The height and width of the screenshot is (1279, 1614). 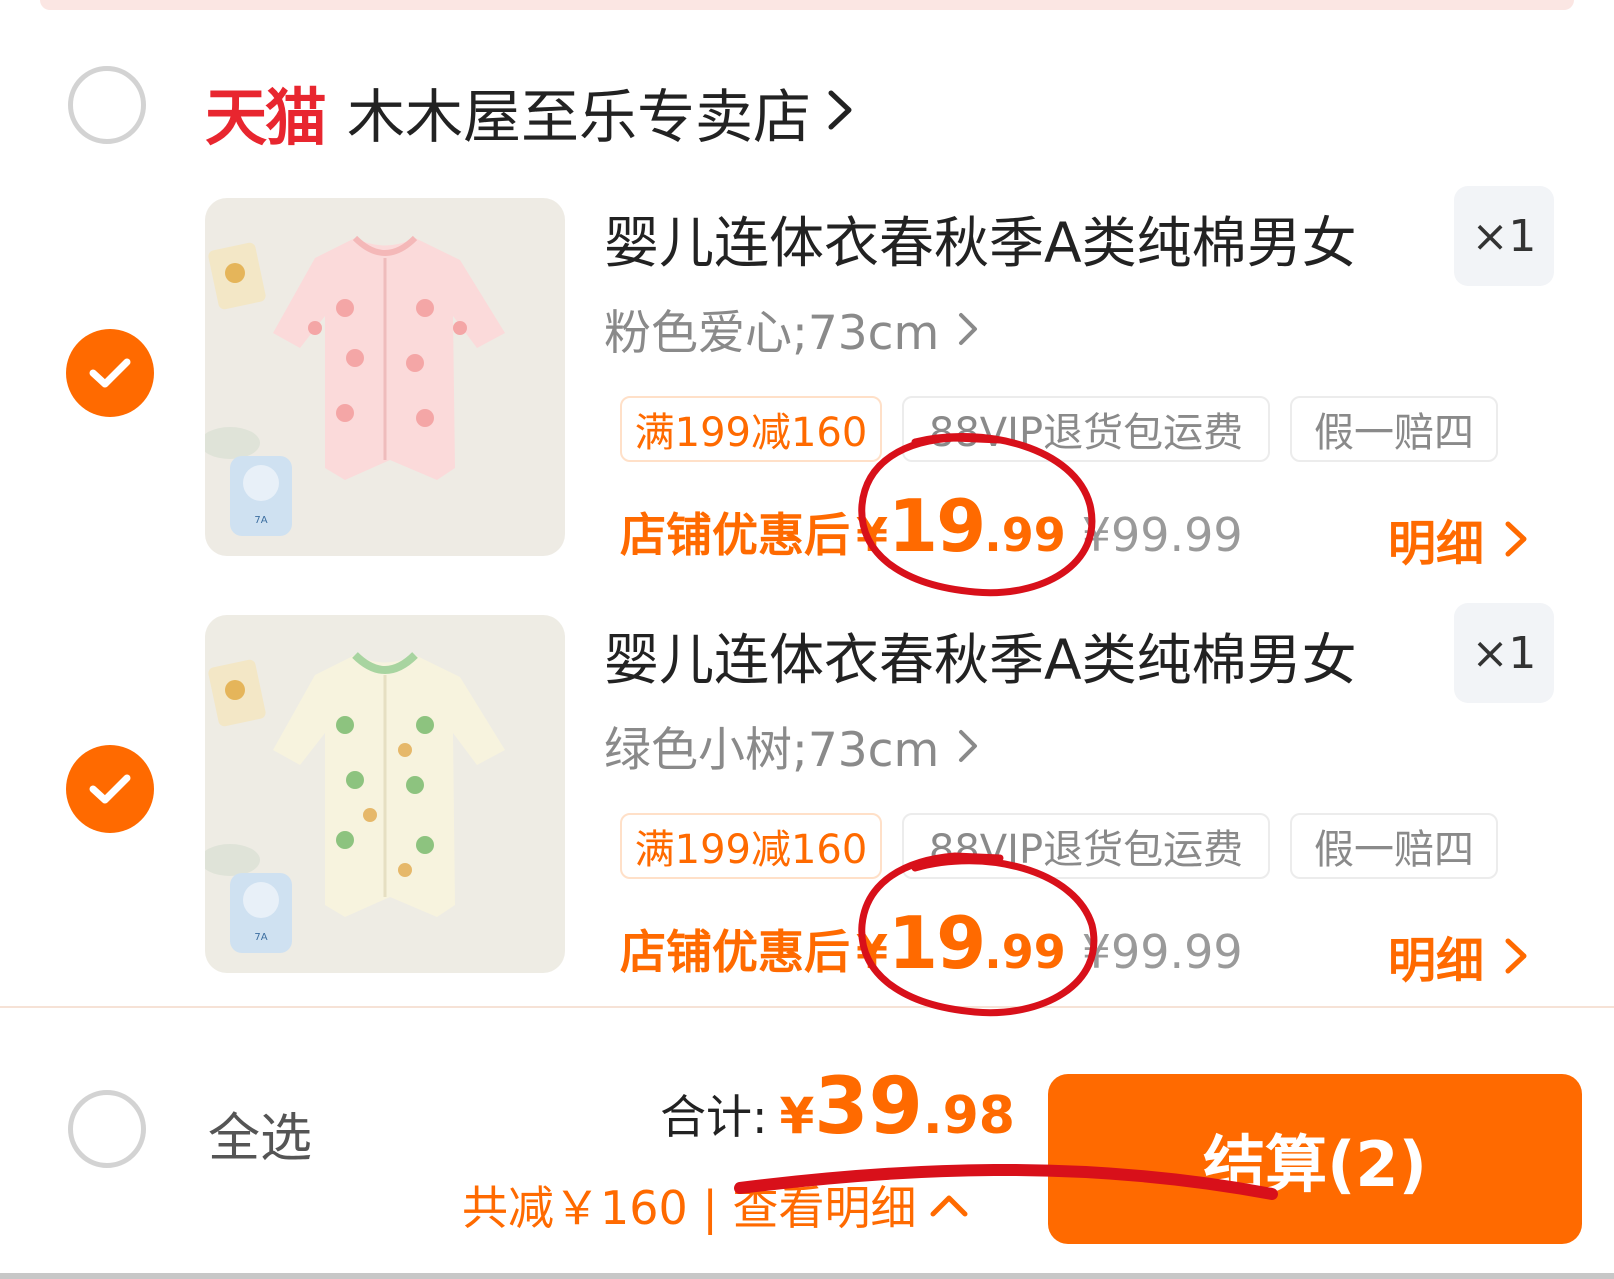 I want to click on item-1-tag-return: 88VIP退货包运费, so click(x=1086, y=429).